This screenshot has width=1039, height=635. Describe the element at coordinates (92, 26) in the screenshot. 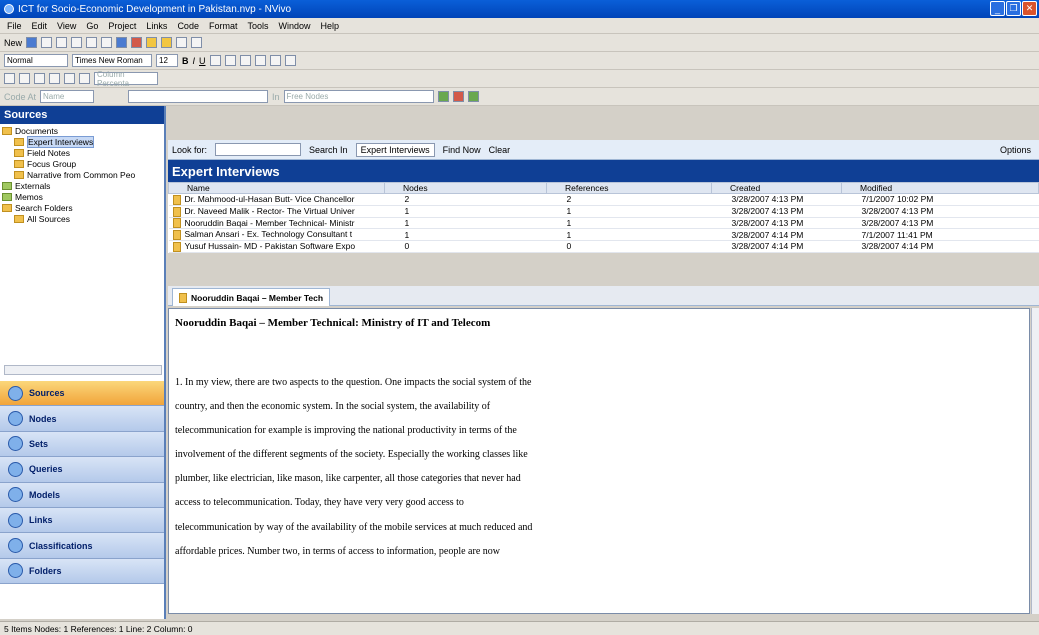

I see `menu-go: Go` at that location.